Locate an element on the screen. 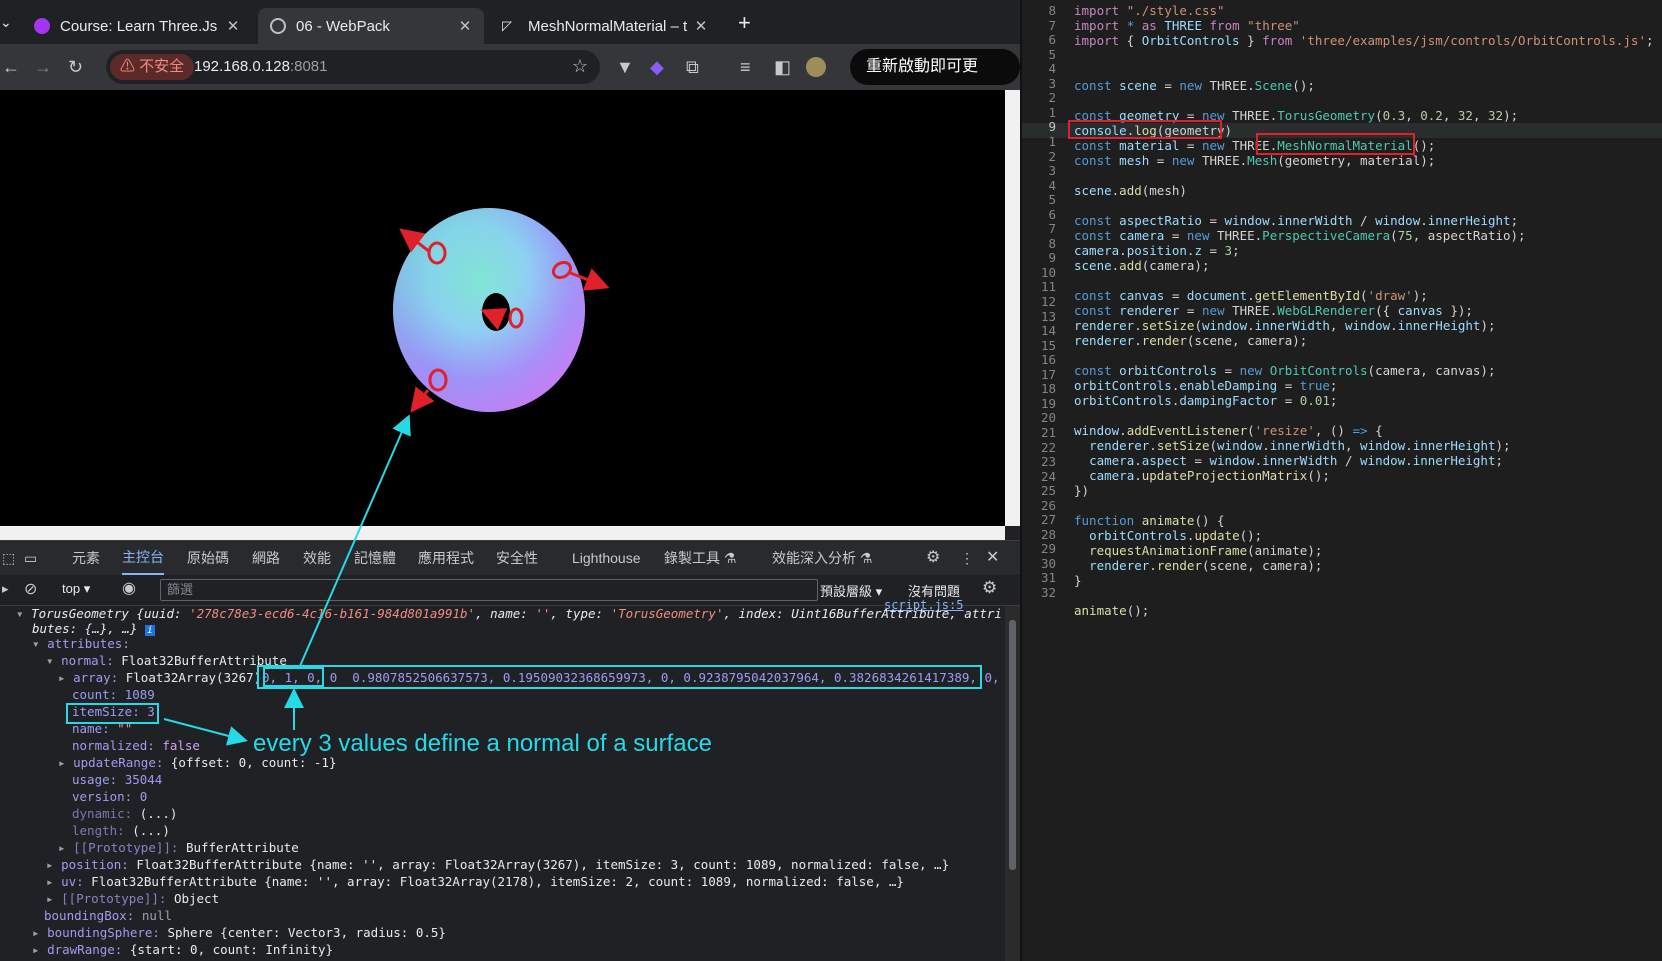 The image size is (1662, 961). line-number: 20 is located at coordinates (1048, 418).